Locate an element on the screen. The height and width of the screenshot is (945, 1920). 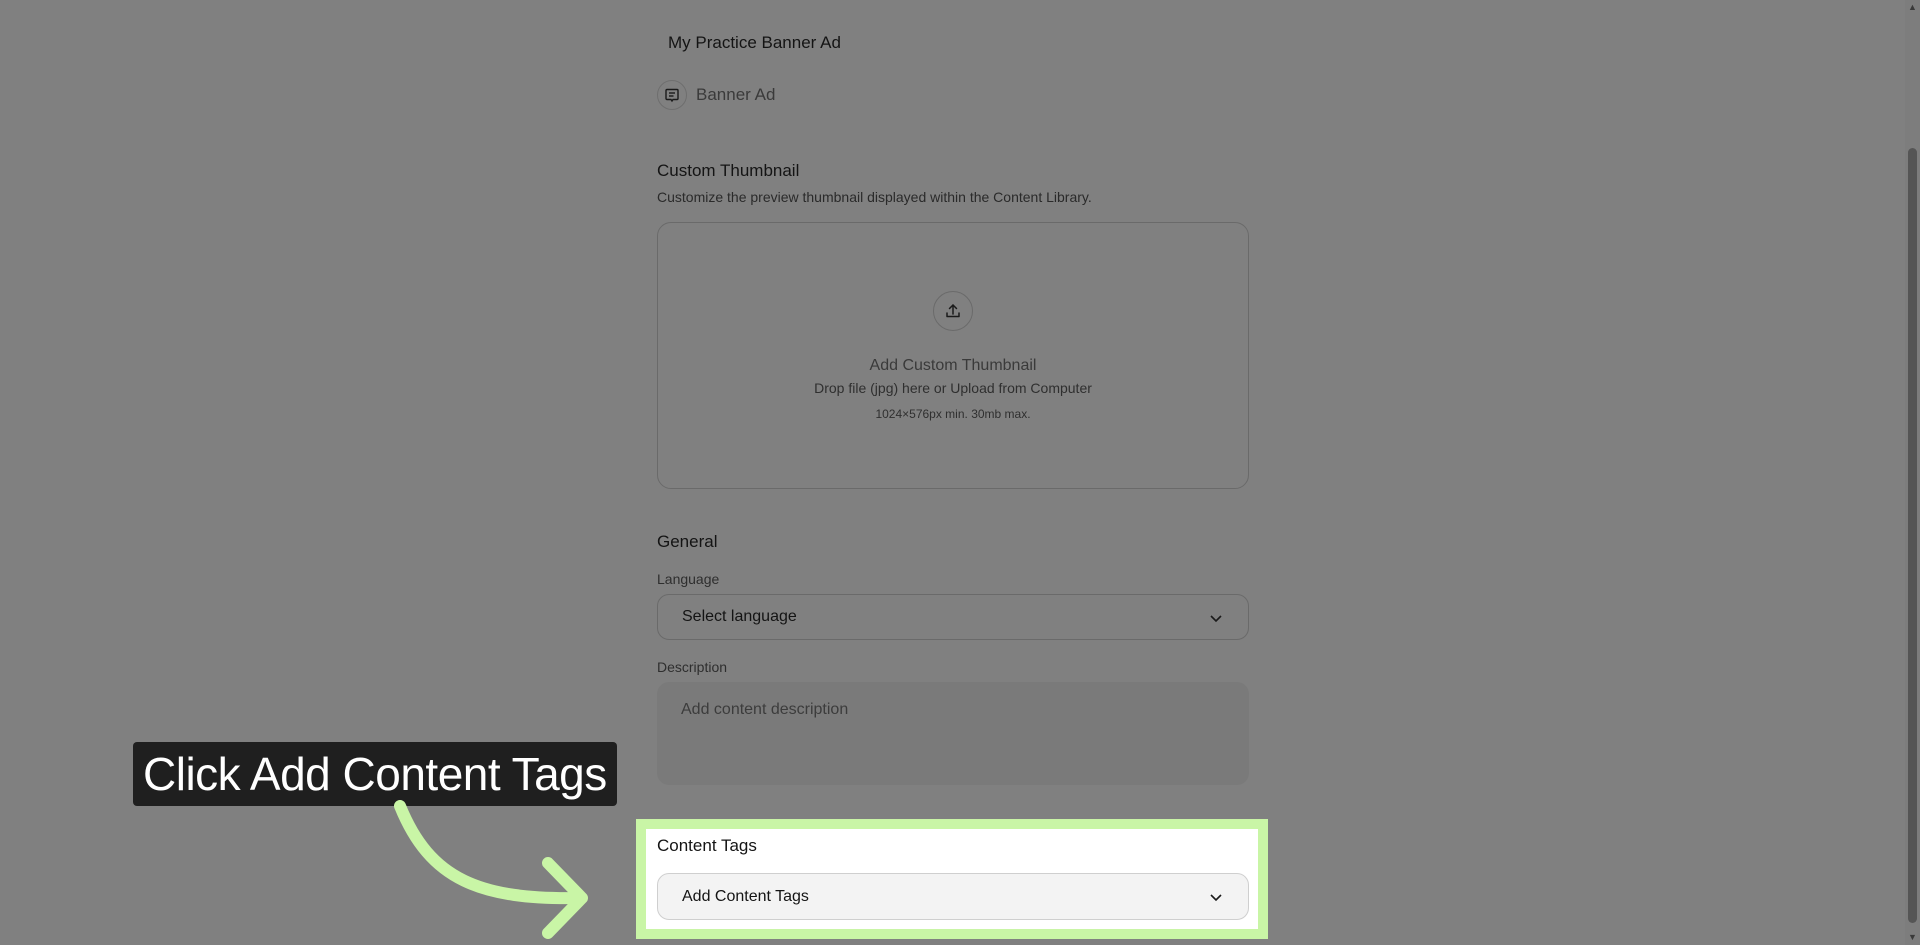
general-heading: General is located at coordinates (687, 541).